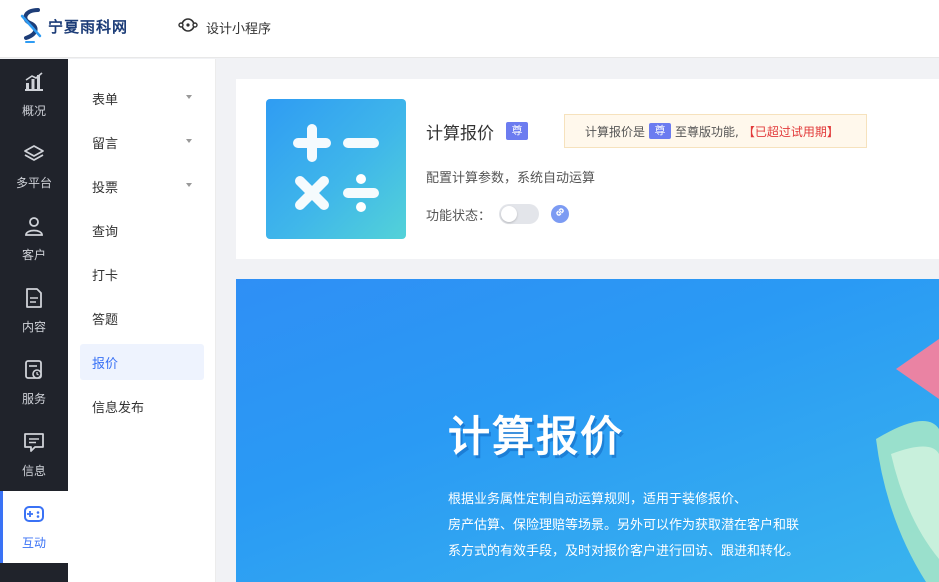 The width and height of the screenshot is (939, 582). I want to click on rail-item-overview: 概况, so click(34, 95).